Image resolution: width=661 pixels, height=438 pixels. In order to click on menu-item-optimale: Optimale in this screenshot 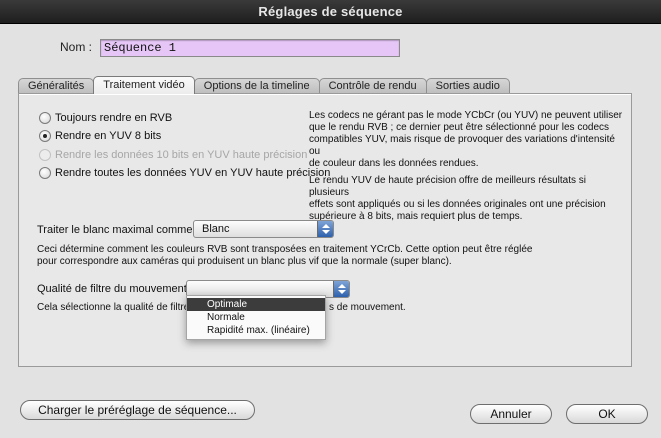, I will do `click(256, 304)`.